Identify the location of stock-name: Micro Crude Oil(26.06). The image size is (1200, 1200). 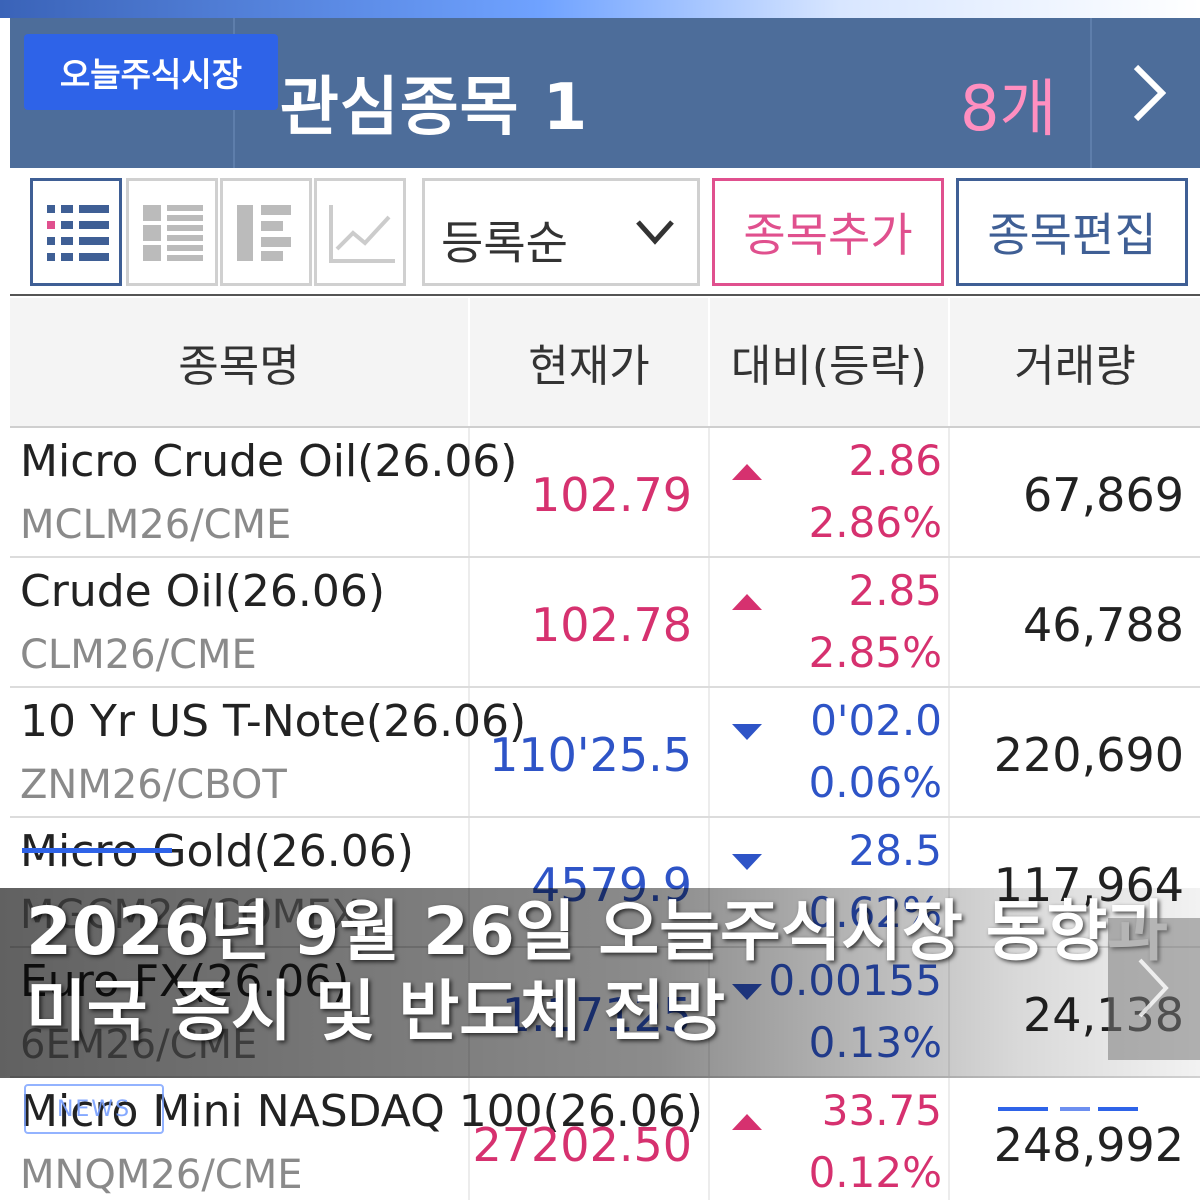
(269, 461).